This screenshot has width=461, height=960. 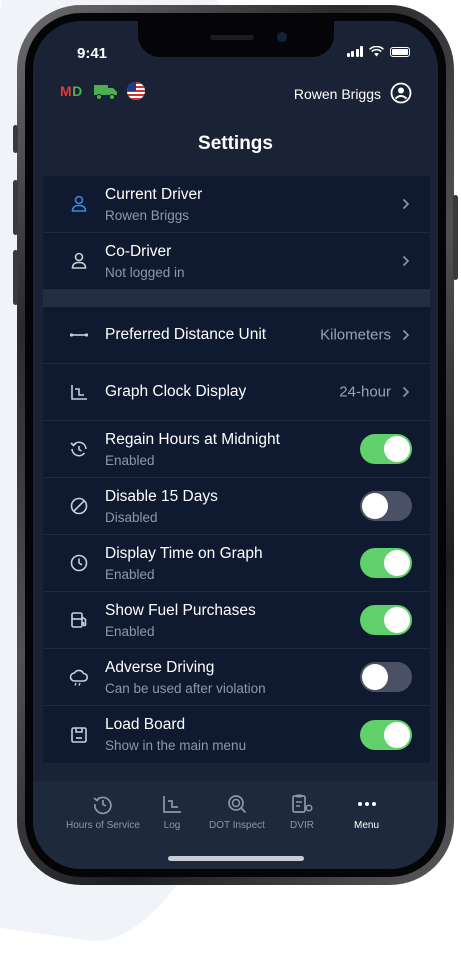 I want to click on dot-inspect-icon, so click(x=237, y=804).